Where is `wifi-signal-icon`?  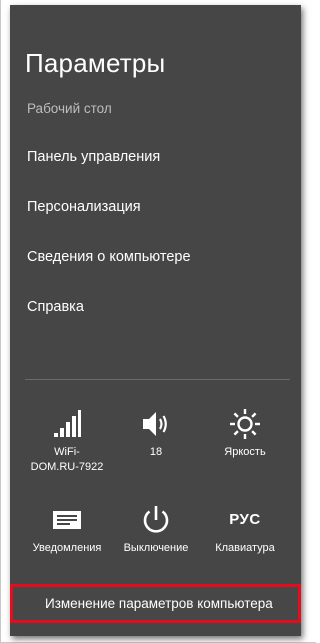 wifi-signal-icon is located at coordinates (67, 424).